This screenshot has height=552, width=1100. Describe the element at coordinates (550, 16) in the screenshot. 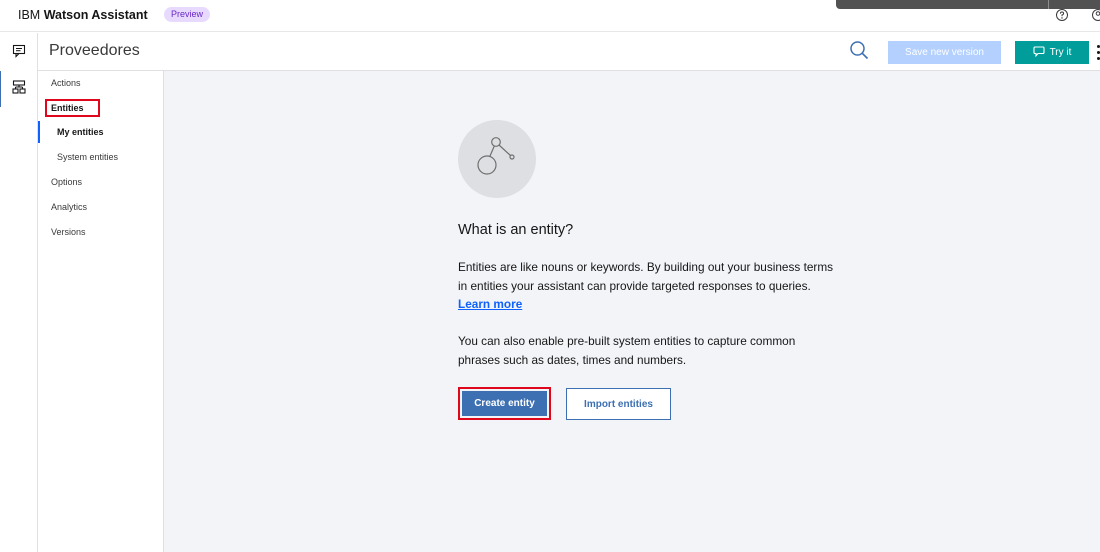

I see `top-bar: IBM Watson Assistant Preview` at that location.